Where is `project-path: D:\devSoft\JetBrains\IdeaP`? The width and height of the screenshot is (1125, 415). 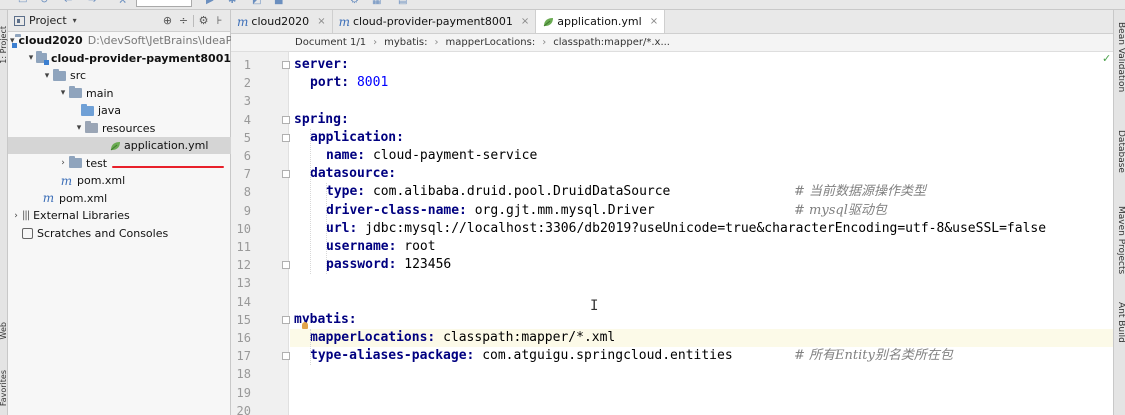
project-path: D:\devSoft\JetBrains\IdeaP is located at coordinates (160, 40).